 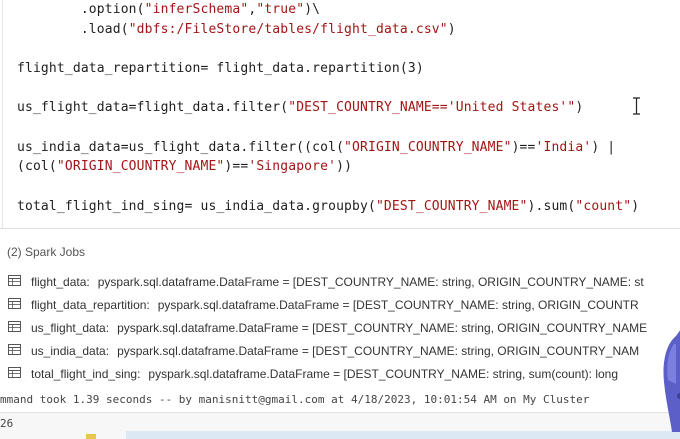 I want to click on cell-number: 26, so click(x=7, y=423).